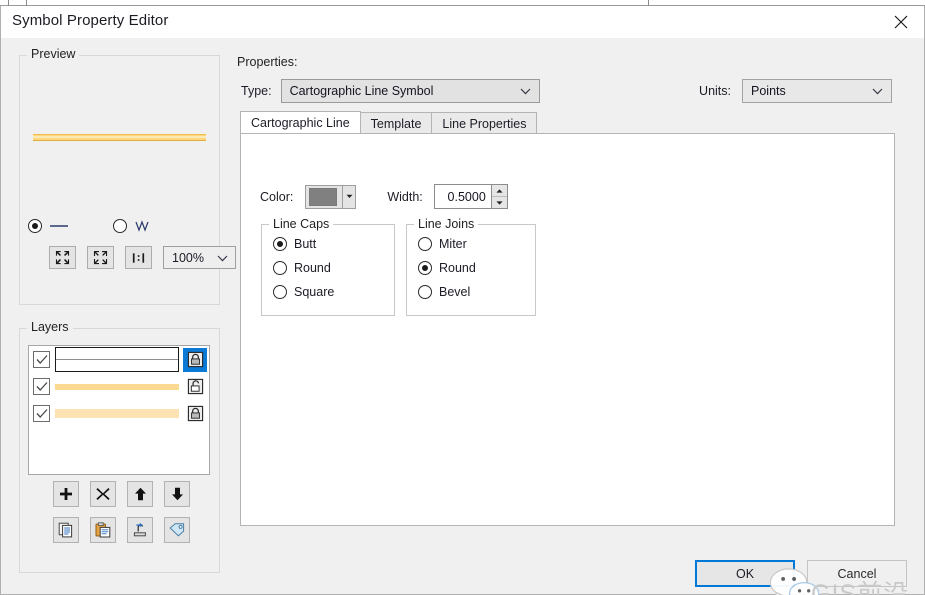 The height and width of the screenshot is (595, 925). I want to click on delete-layer-button, so click(103, 494).